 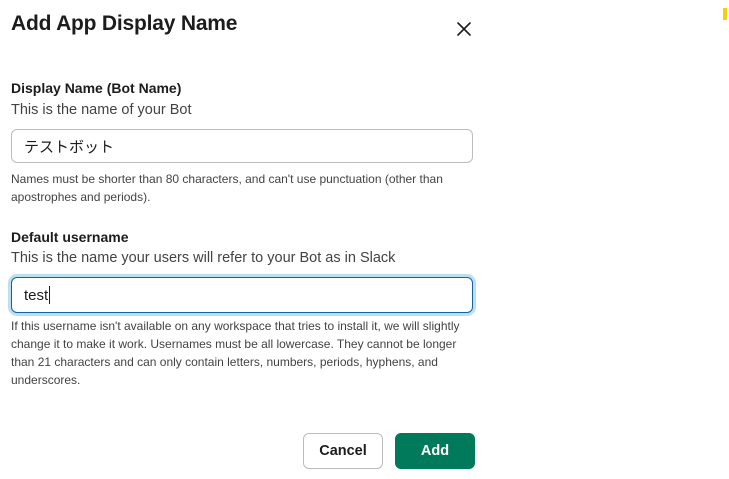 What do you see at coordinates (464, 29) in the screenshot?
I see `close-icon` at bounding box center [464, 29].